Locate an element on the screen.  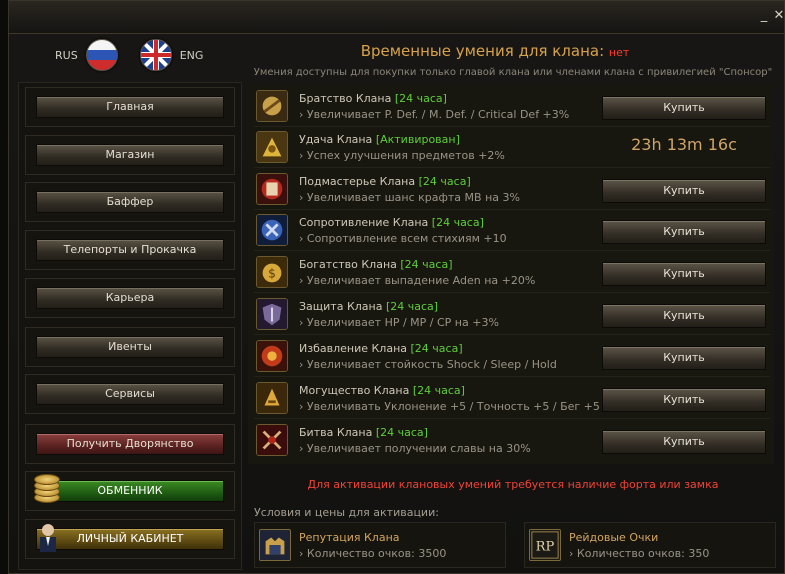
might-icon is located at coordinates (272, 398).